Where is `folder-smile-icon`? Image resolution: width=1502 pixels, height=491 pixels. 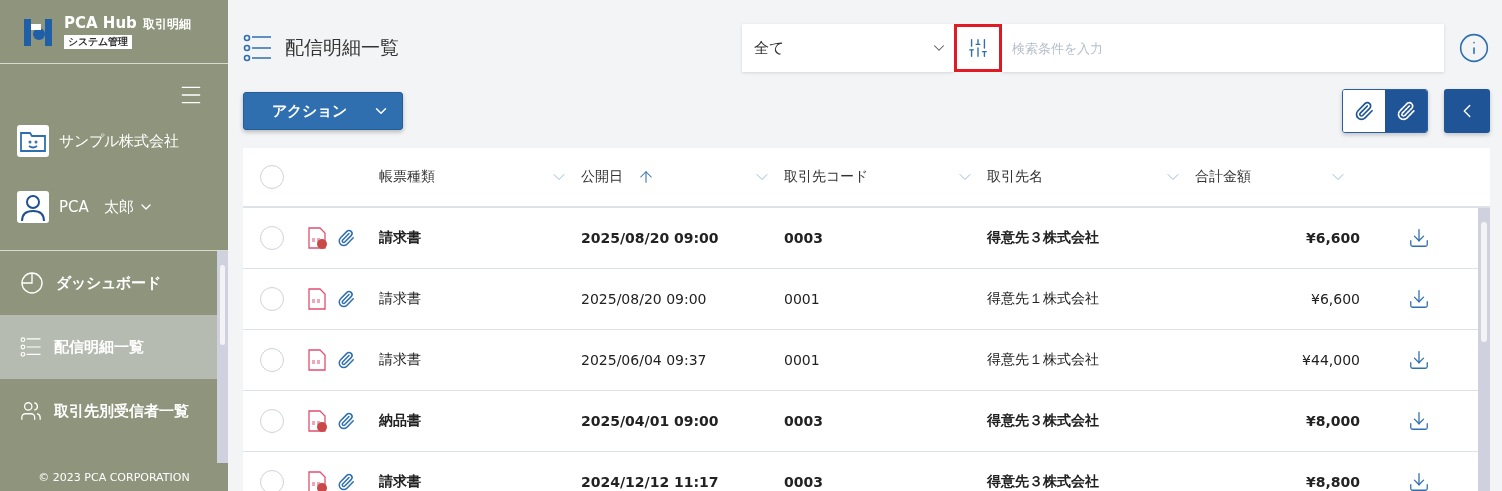 folder-smile-icon is located at coordinates (33, 141).